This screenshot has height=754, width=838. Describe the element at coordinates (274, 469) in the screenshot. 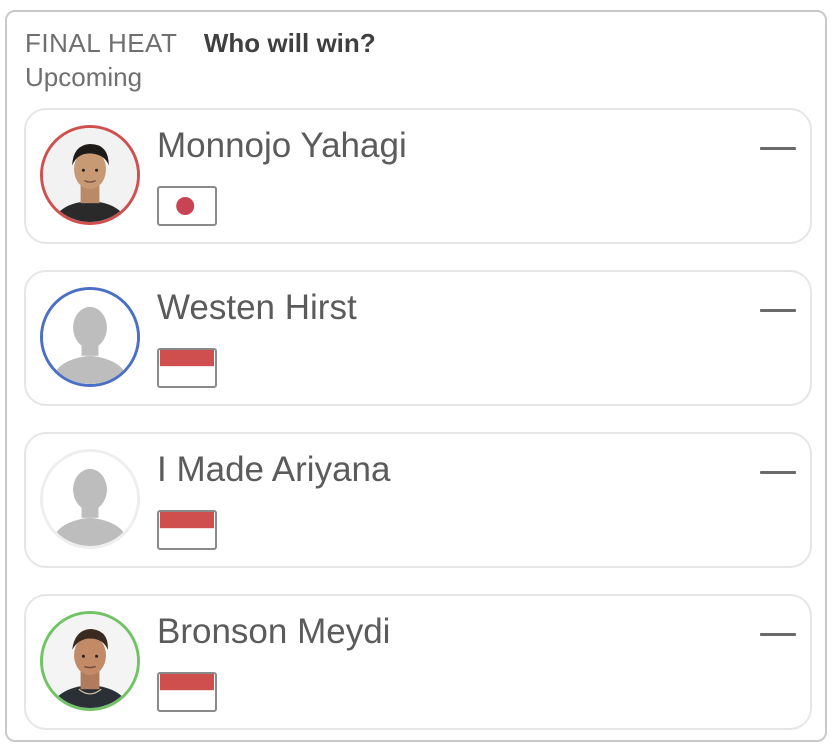

I see `competitor-name: I Made Ariyana` at that location.